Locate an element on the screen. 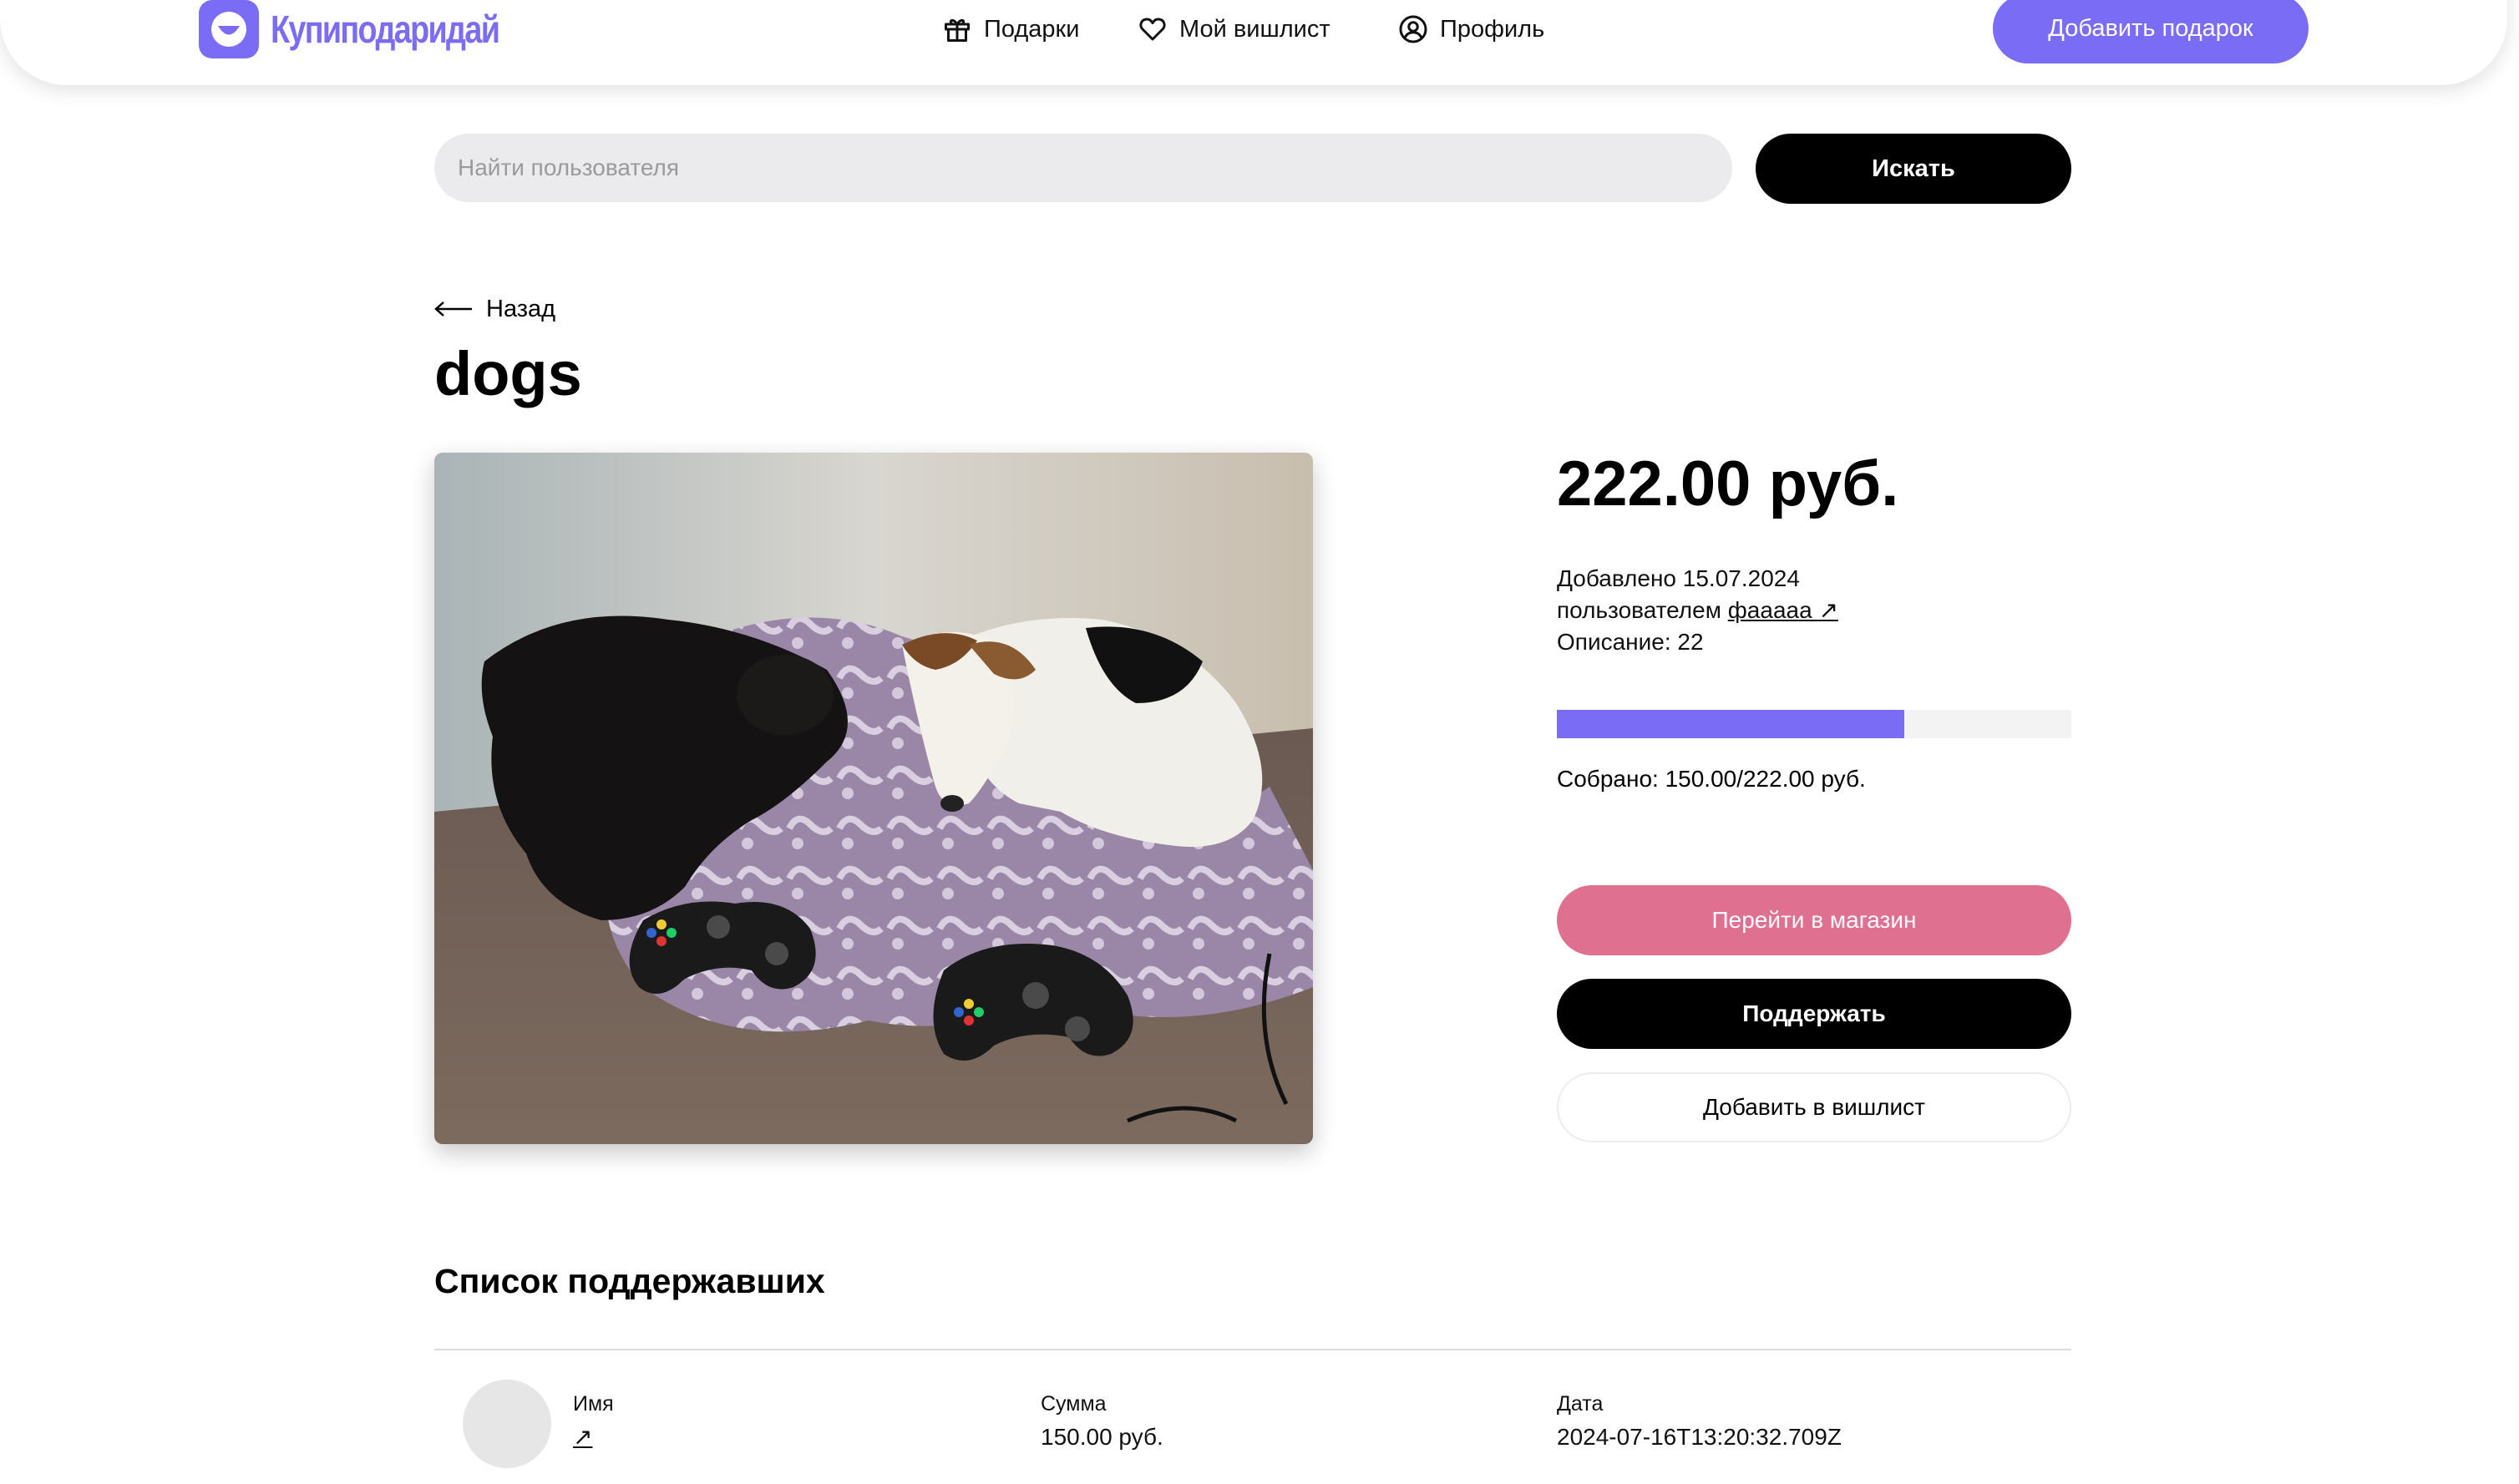 This screenshot has width=2519, height=1484. avatar is located at coordinates (507, 1424).